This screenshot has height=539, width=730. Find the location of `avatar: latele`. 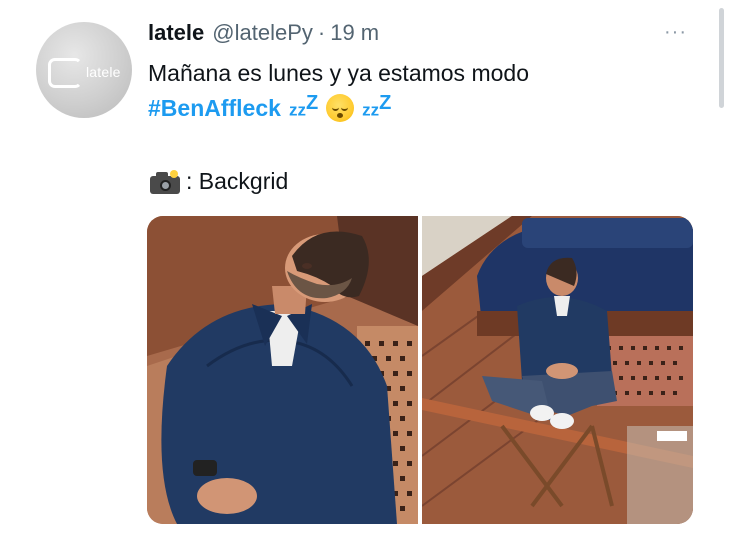

avatar: latele is located at coordinates (84, 70).